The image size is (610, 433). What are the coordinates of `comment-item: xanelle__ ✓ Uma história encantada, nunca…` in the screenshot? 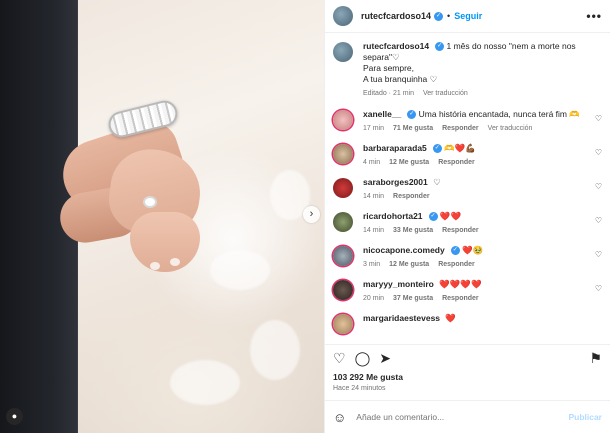 It's located at (467, 120).